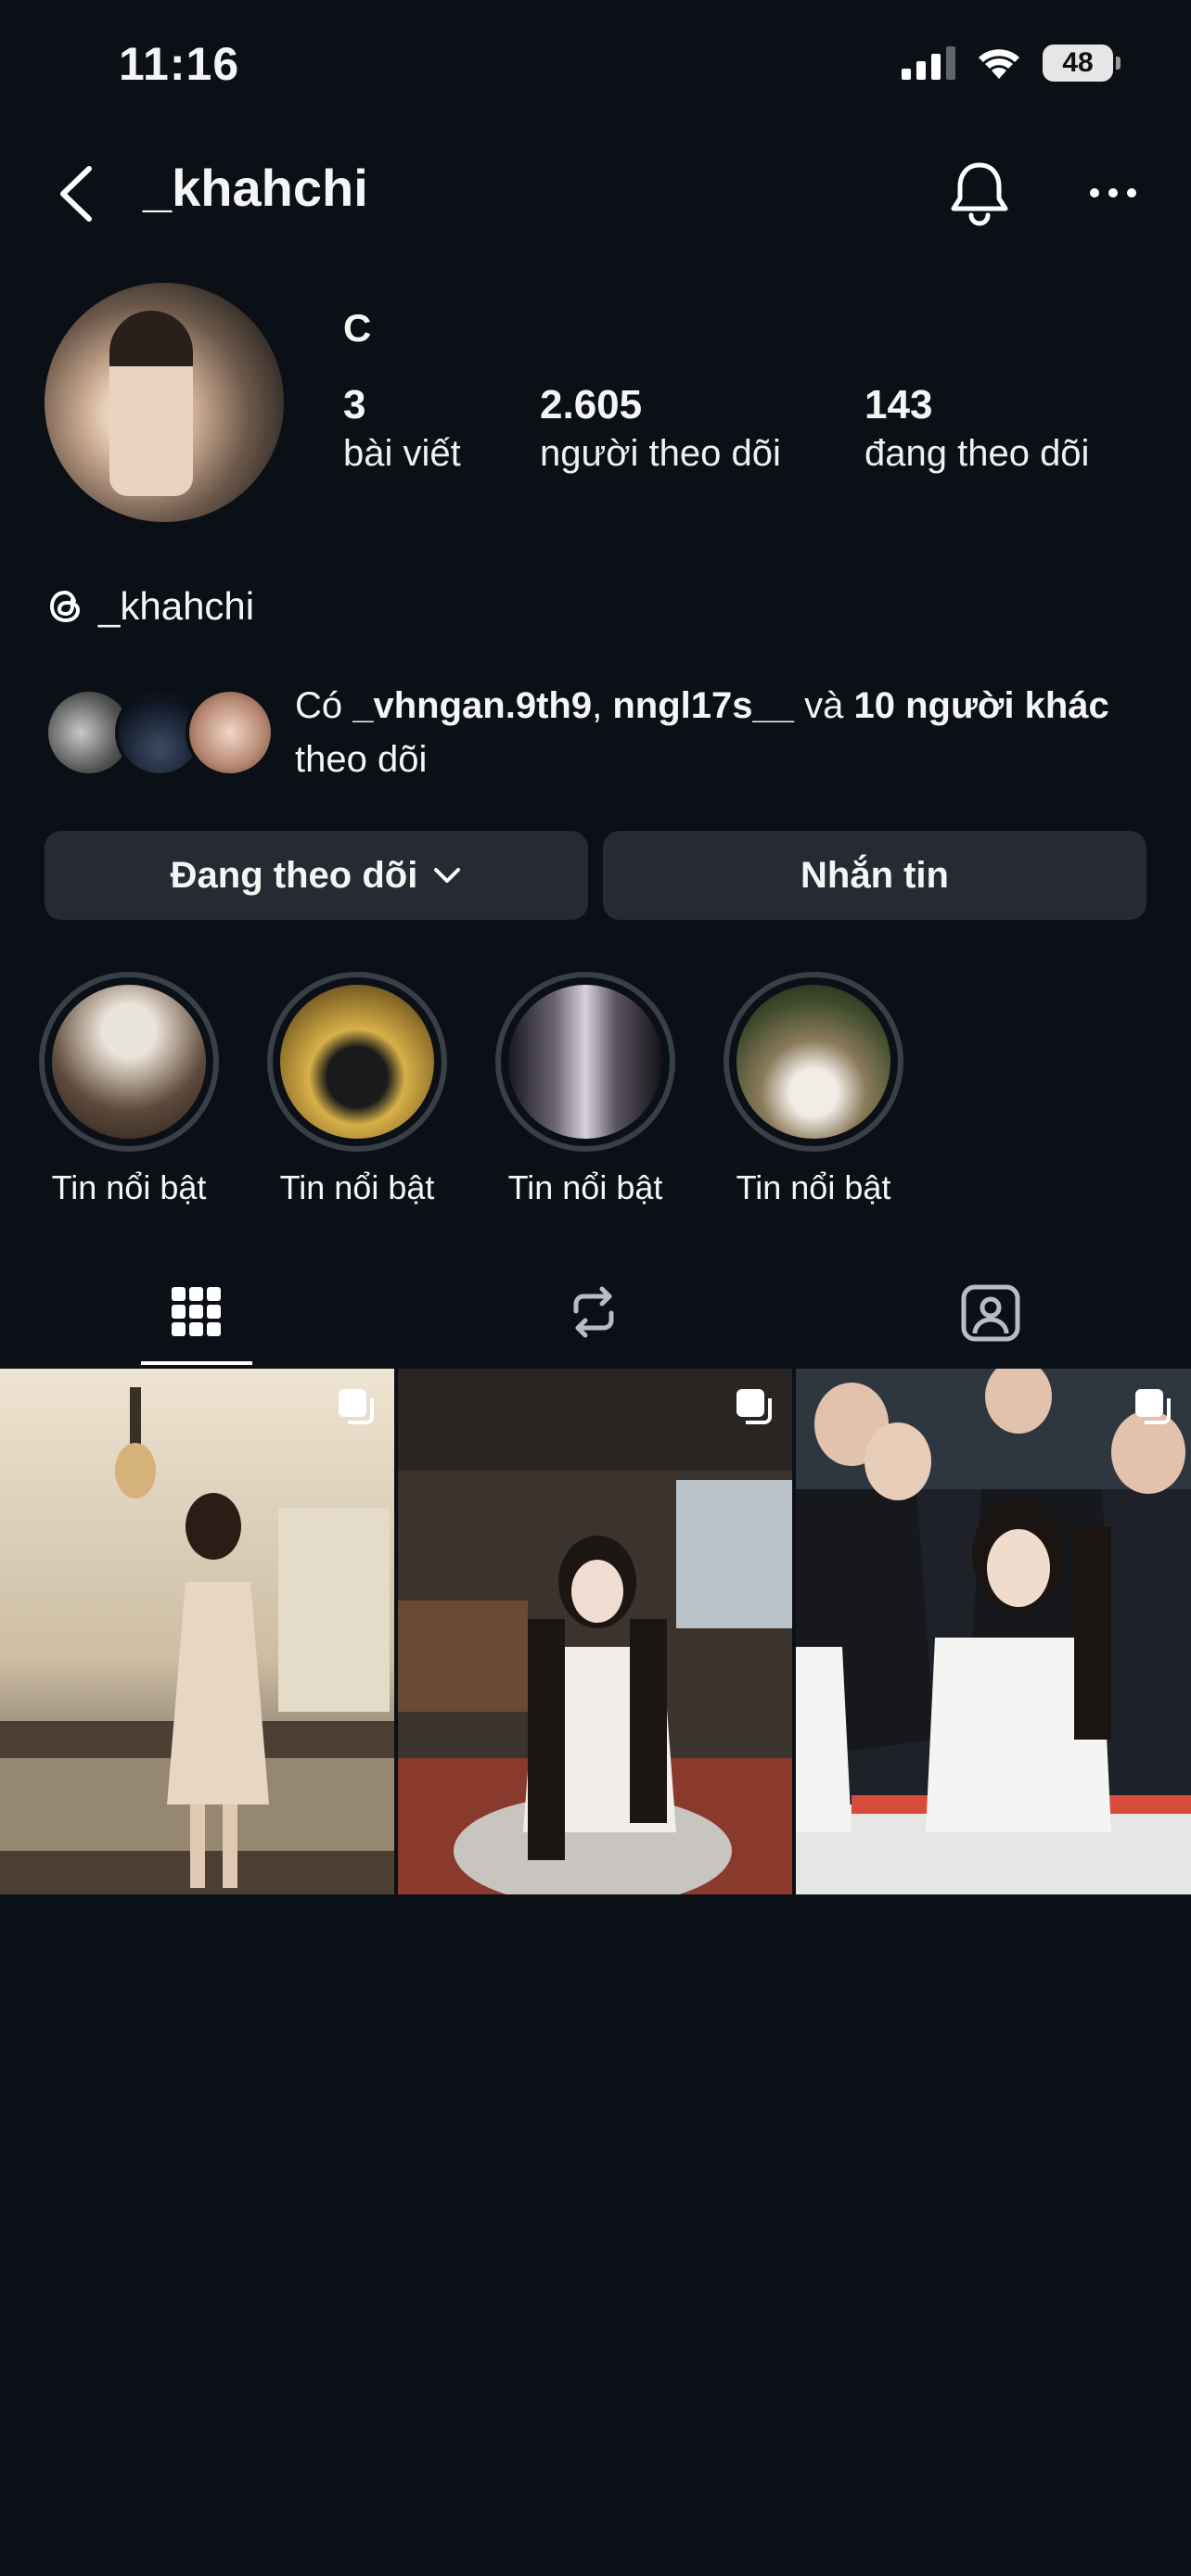 The image size is (1191, 2576). I want to click on message-button: Nhắn tin, so click(874, 876).